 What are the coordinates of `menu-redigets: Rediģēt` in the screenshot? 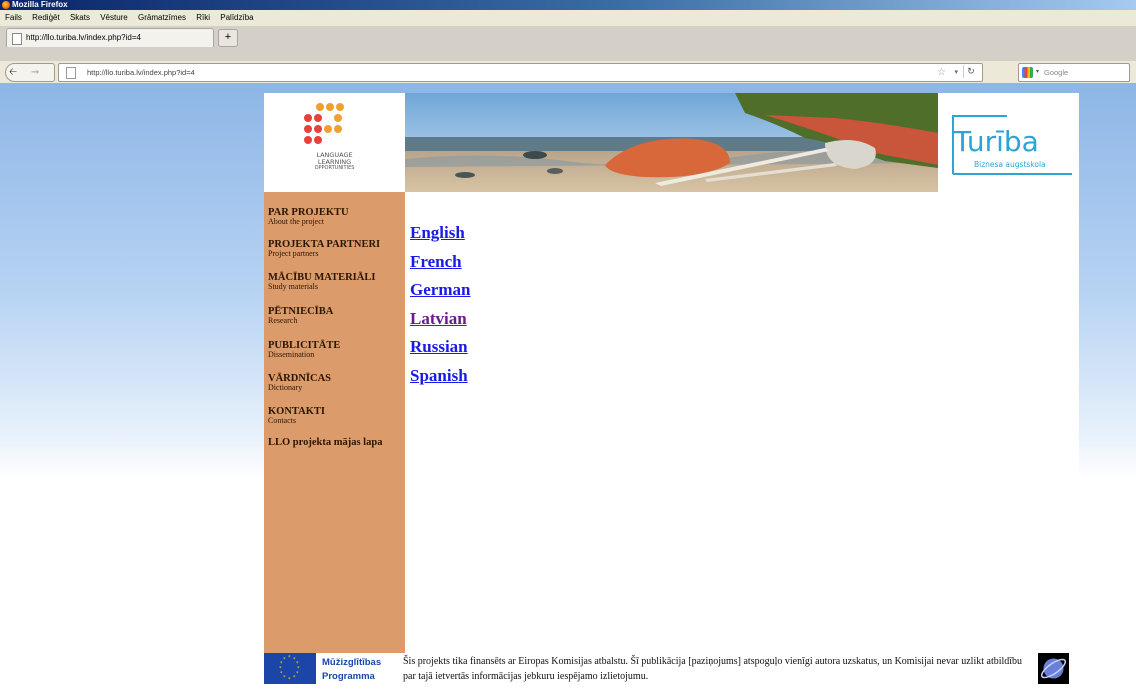 It's located at (46, 18).